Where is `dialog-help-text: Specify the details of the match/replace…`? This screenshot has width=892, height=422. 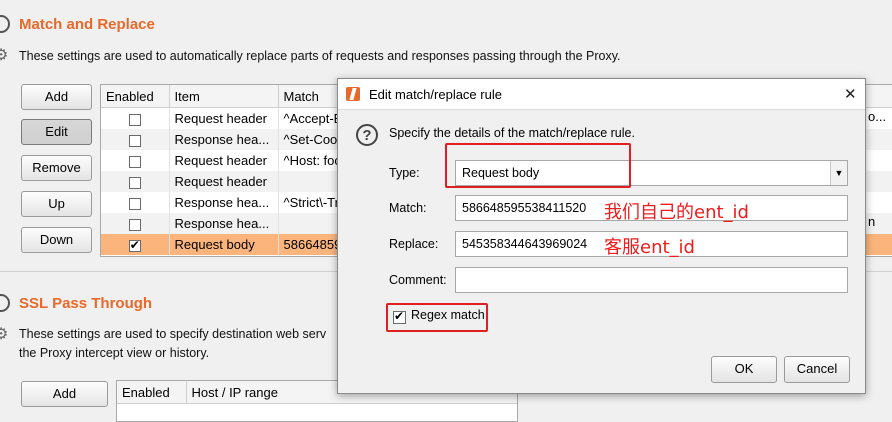
dialog-help-text: Specify the details of the match/replace… is located at coordinates (512, 133).